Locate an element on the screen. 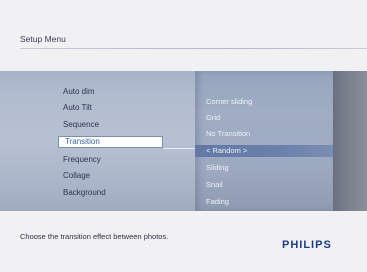 The image size is (367, 272). submenu-item-snail: Snail is located at coordinates (214, 184).